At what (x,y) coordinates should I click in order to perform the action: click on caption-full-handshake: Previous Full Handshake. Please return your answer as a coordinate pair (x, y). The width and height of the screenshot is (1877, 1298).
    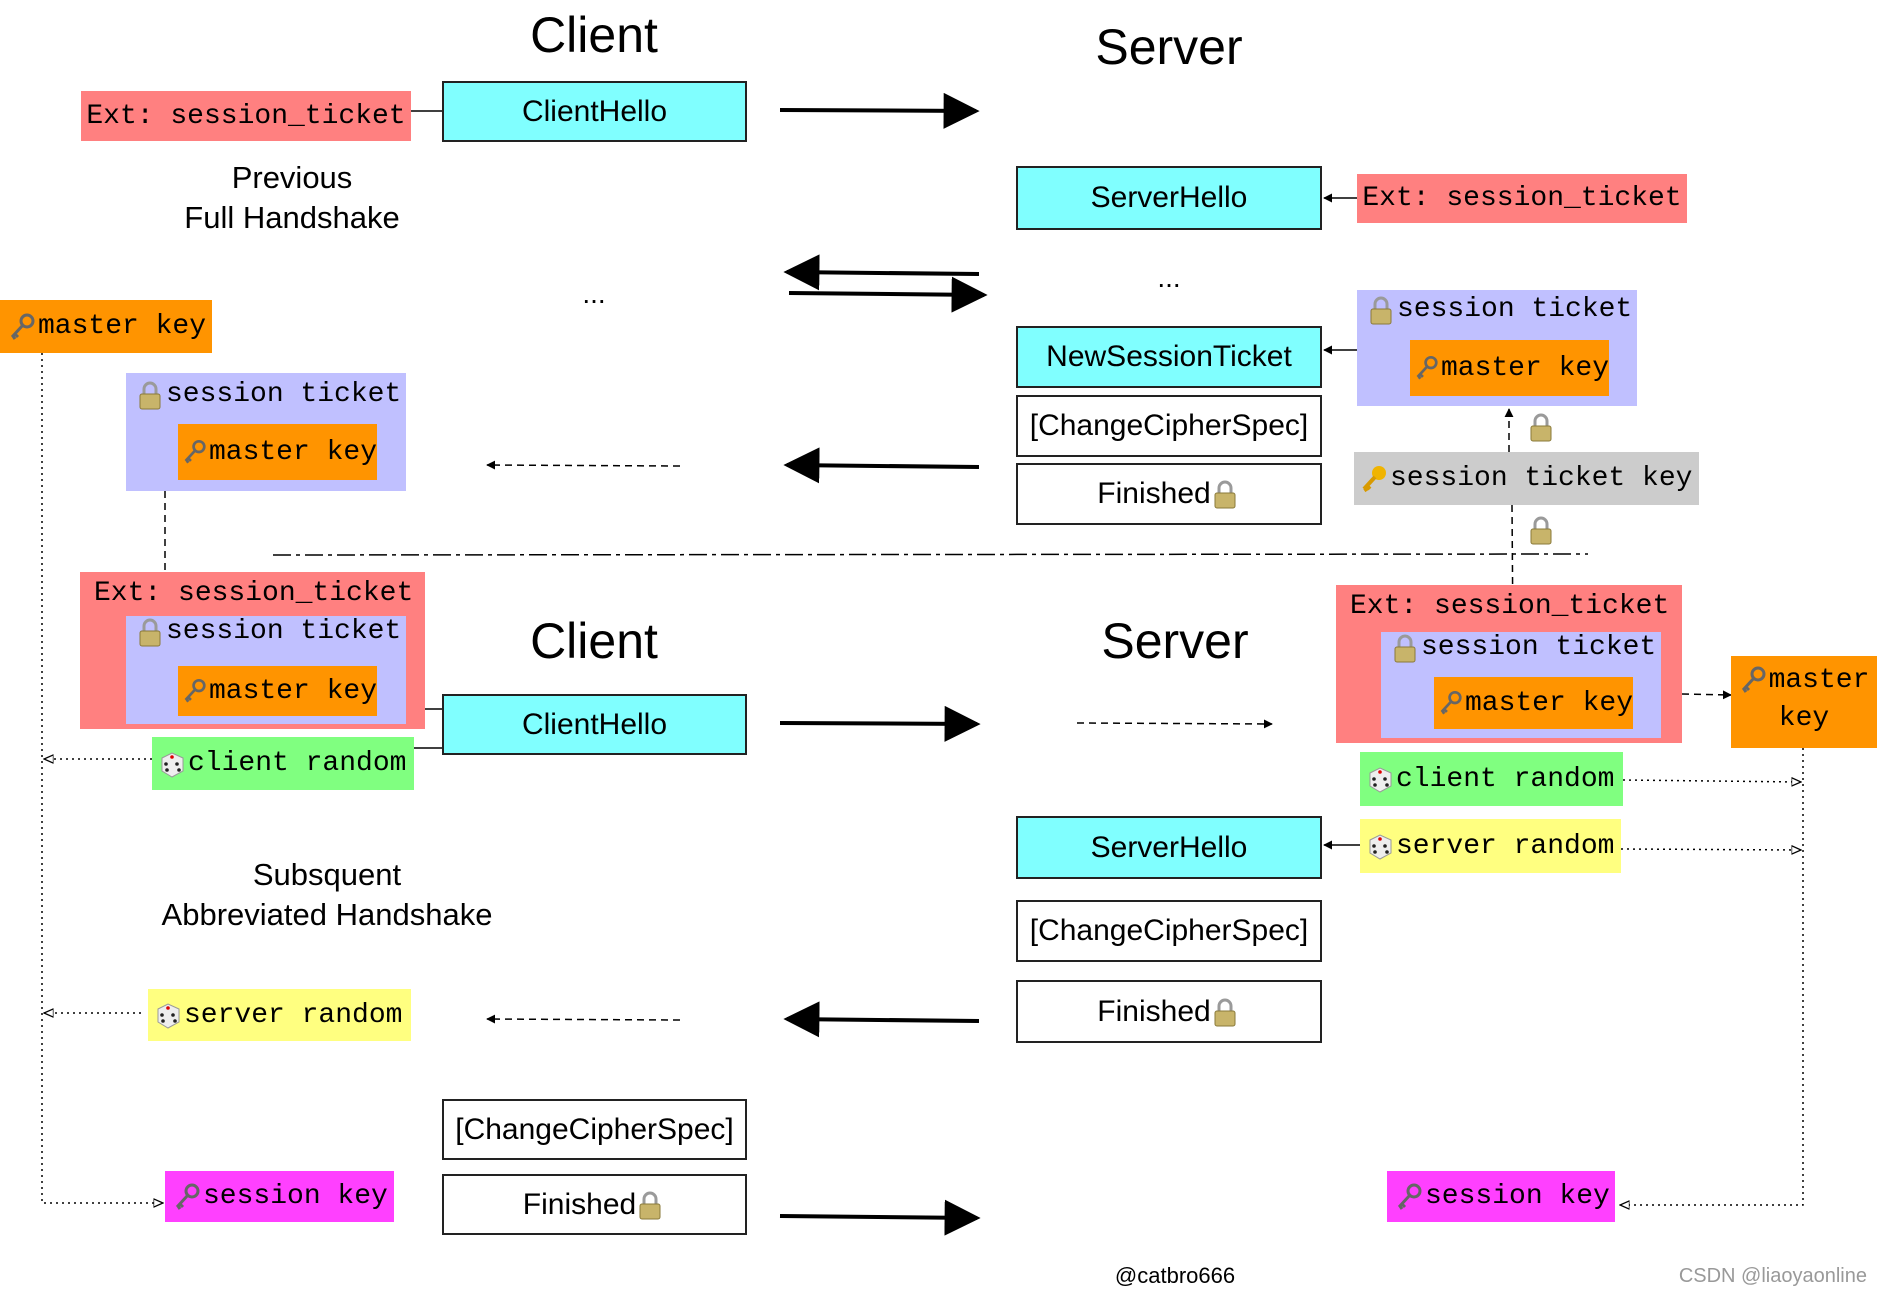
    Looking at the image, I should click on (291, 198).